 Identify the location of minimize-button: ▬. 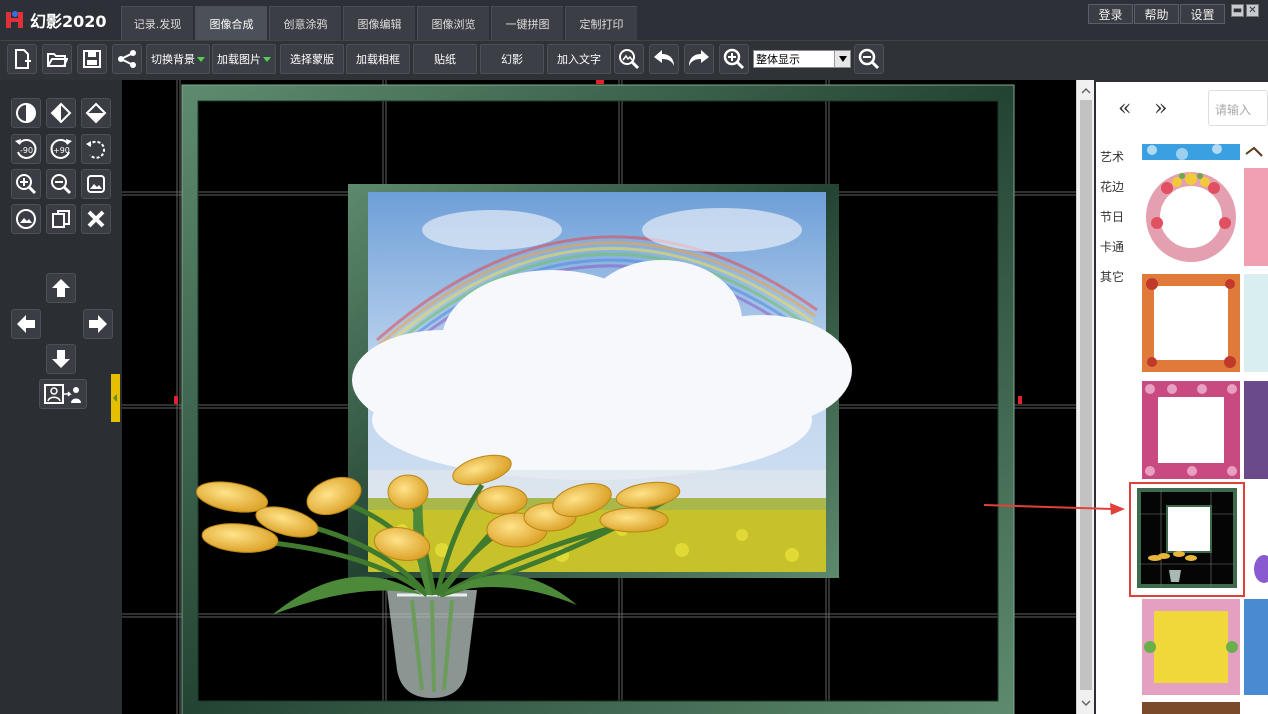
(1237, 10).